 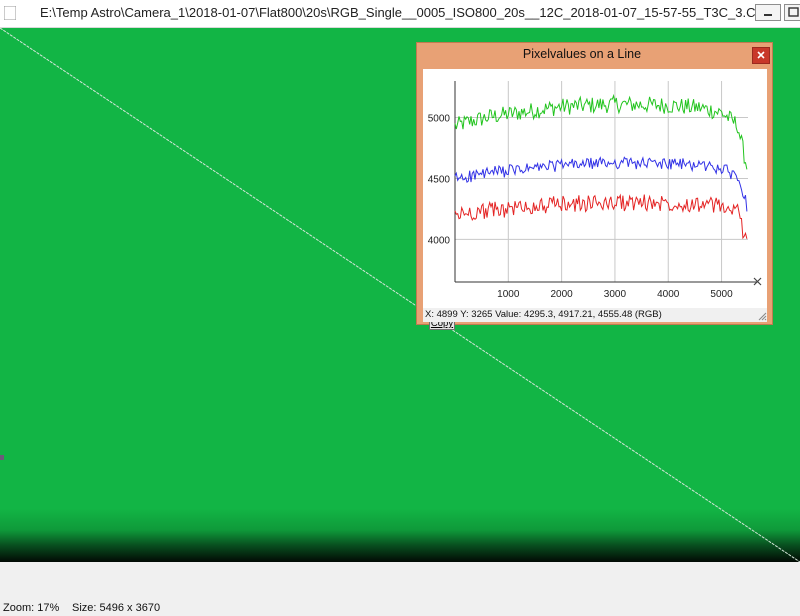 What do you see at coordinates (10, 13) in the screenshot?
I see `app-icon` at bounding box center [10, 13].